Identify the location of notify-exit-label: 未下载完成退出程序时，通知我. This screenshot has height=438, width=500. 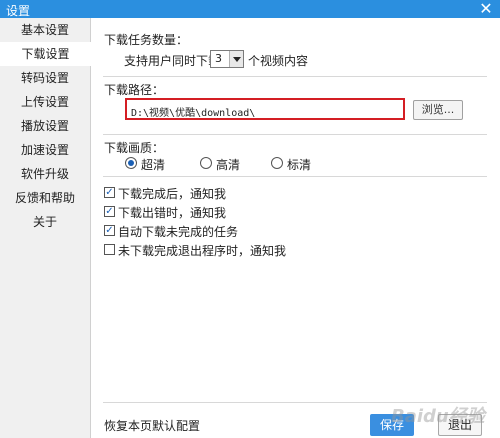
(202, 251).